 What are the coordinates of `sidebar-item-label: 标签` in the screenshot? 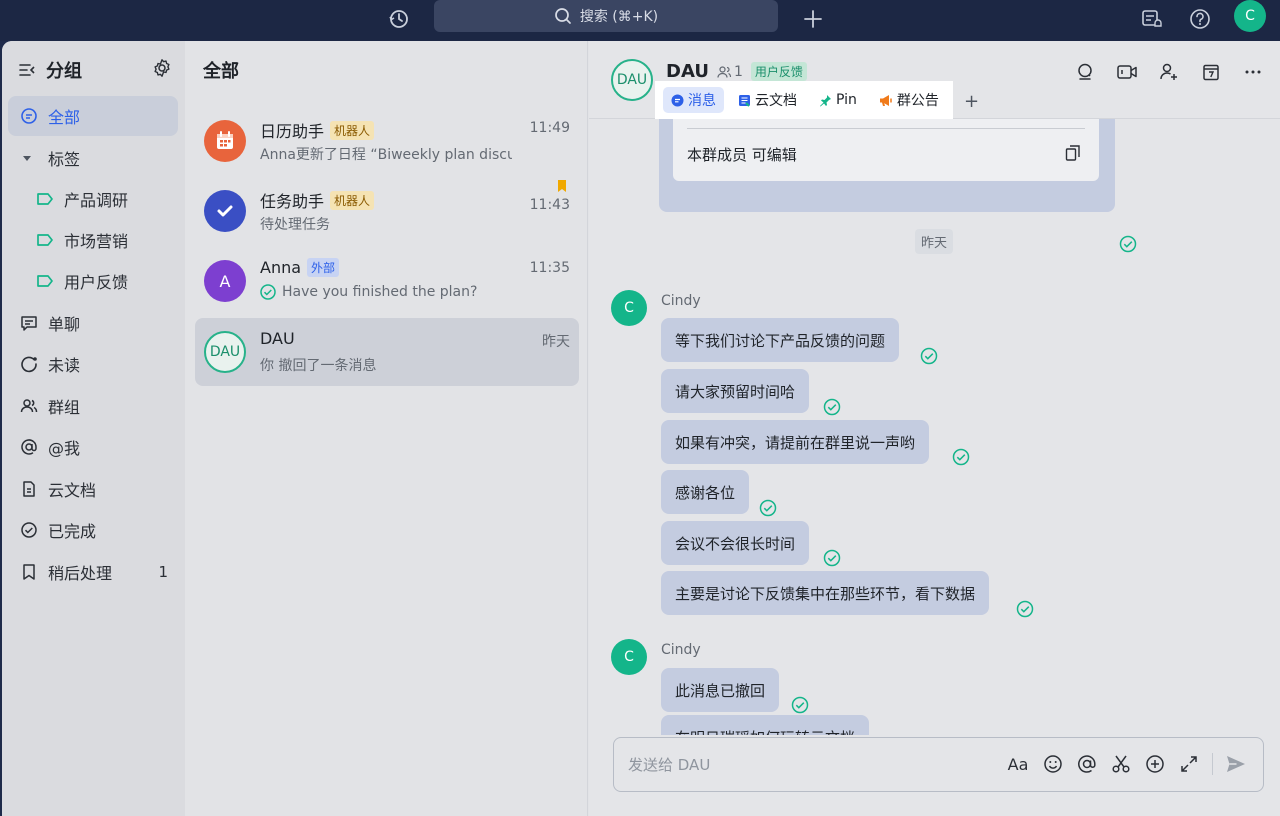 It's located at (64, 159).